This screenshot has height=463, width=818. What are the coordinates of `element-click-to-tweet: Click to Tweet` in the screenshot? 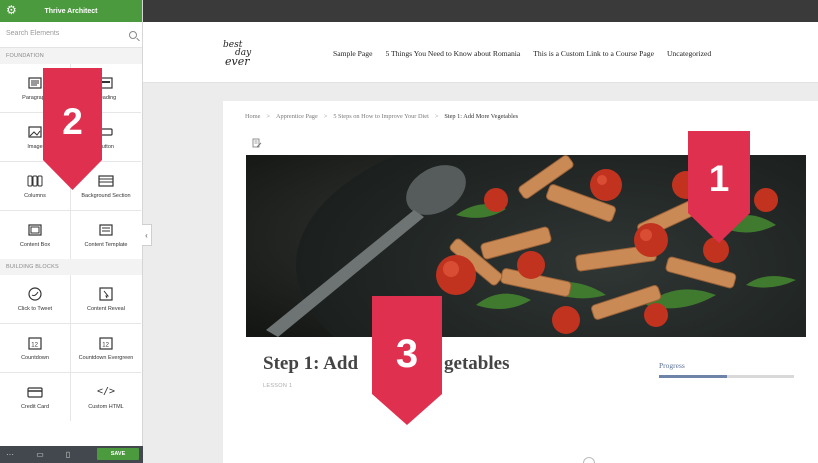 It's located at (35, 299).